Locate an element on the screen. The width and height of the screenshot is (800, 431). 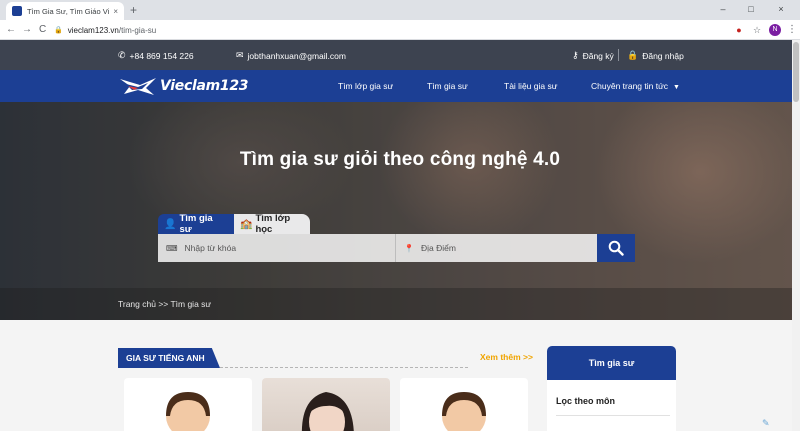
location-input: 📍 Địa Điểm is located at coordinates (496, 248).